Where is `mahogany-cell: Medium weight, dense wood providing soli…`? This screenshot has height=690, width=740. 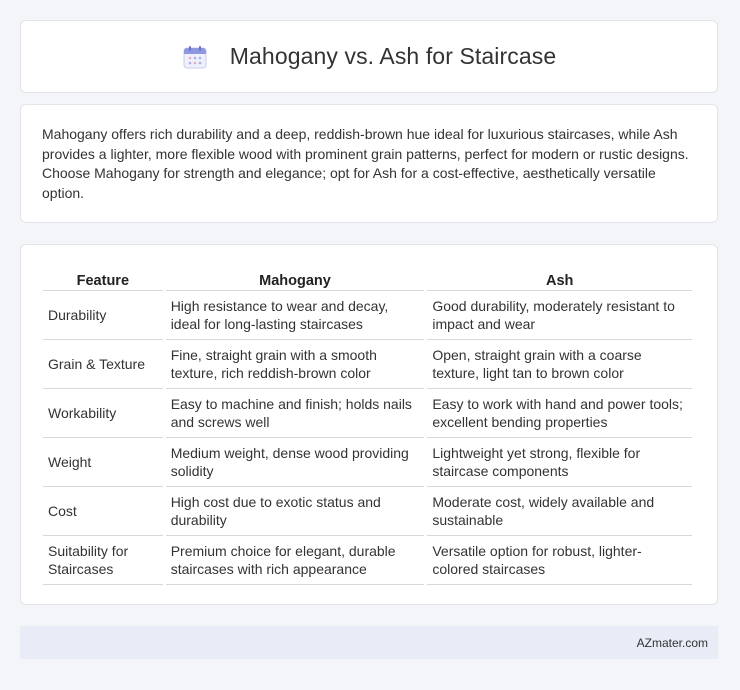 mahogany-cell: Medium weight, dense wood providing soli… is located at coordinates (295, 462).